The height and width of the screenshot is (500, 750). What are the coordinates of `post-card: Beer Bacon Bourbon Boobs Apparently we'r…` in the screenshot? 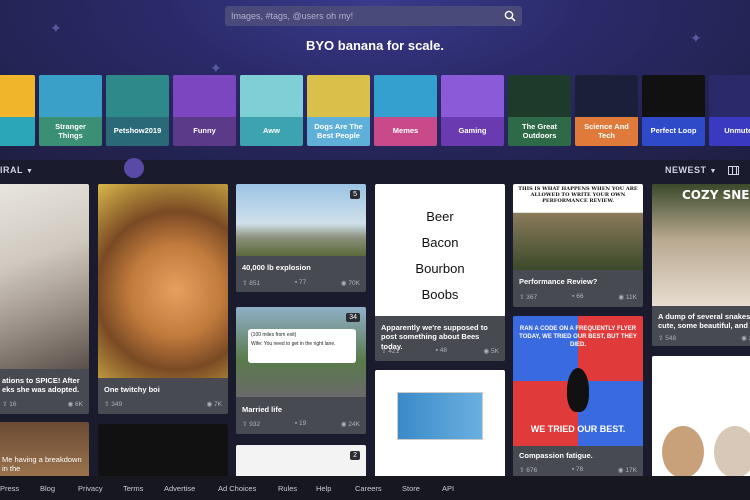 It's located at (440, 272).